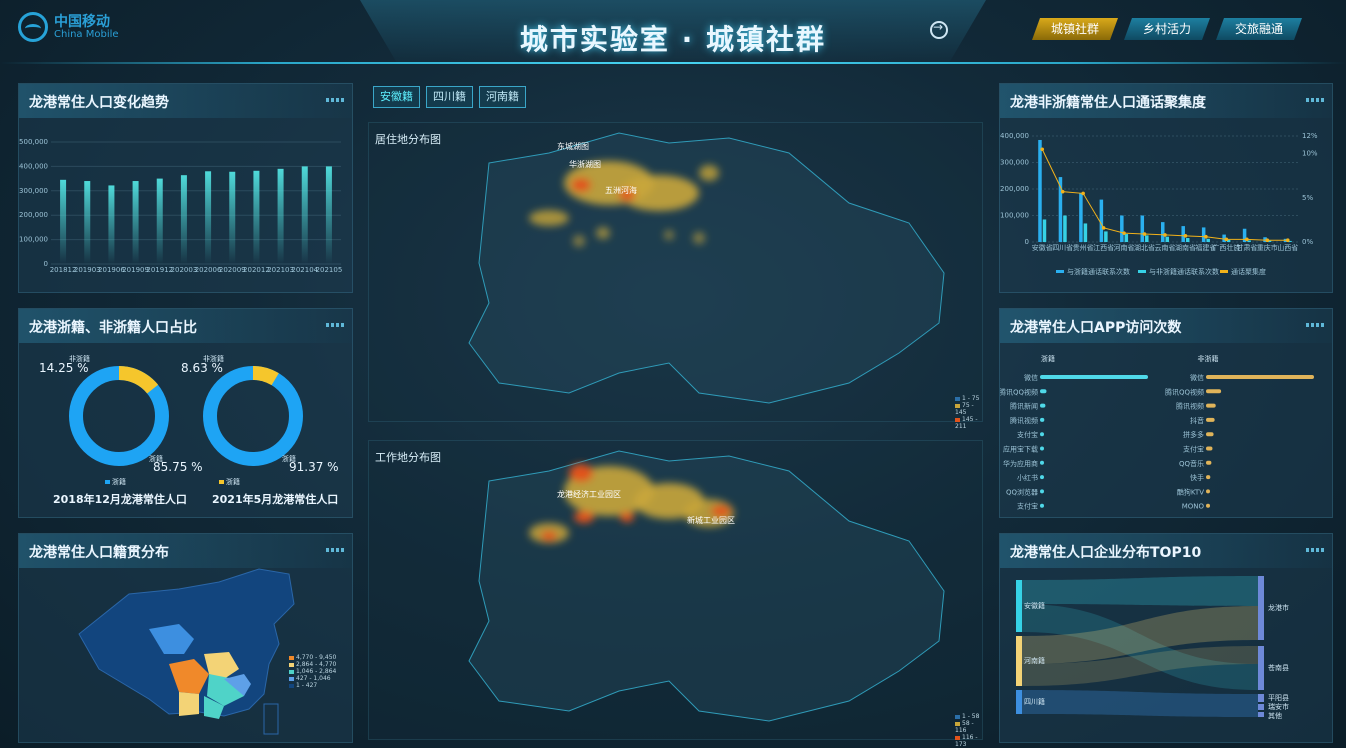 Image resolution: width=1346 pixels, height=748 pixels. Describe the element at coordinates (1248, 271) in the screenshot. I see `legend-label: 通话聚集度` at that location.